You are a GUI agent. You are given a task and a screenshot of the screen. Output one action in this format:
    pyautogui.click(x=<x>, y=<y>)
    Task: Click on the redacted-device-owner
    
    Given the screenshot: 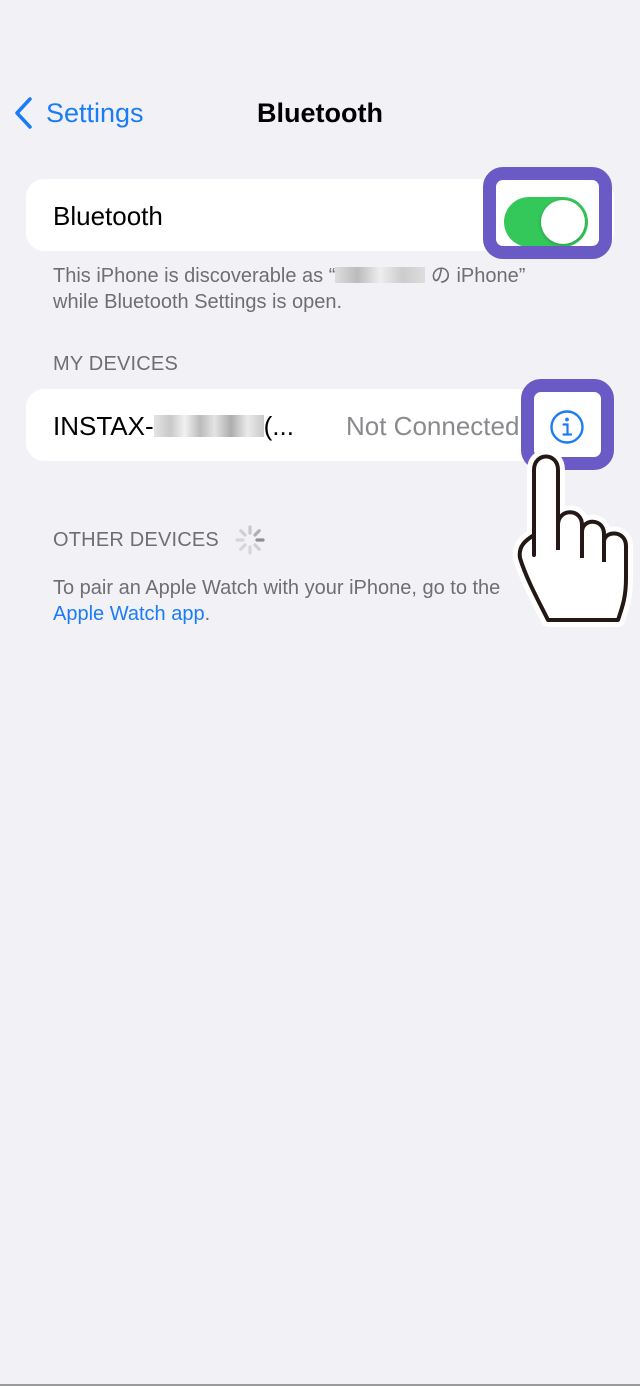 What is the action you would take?
    pyautogui.click(x=380, y=275)
    